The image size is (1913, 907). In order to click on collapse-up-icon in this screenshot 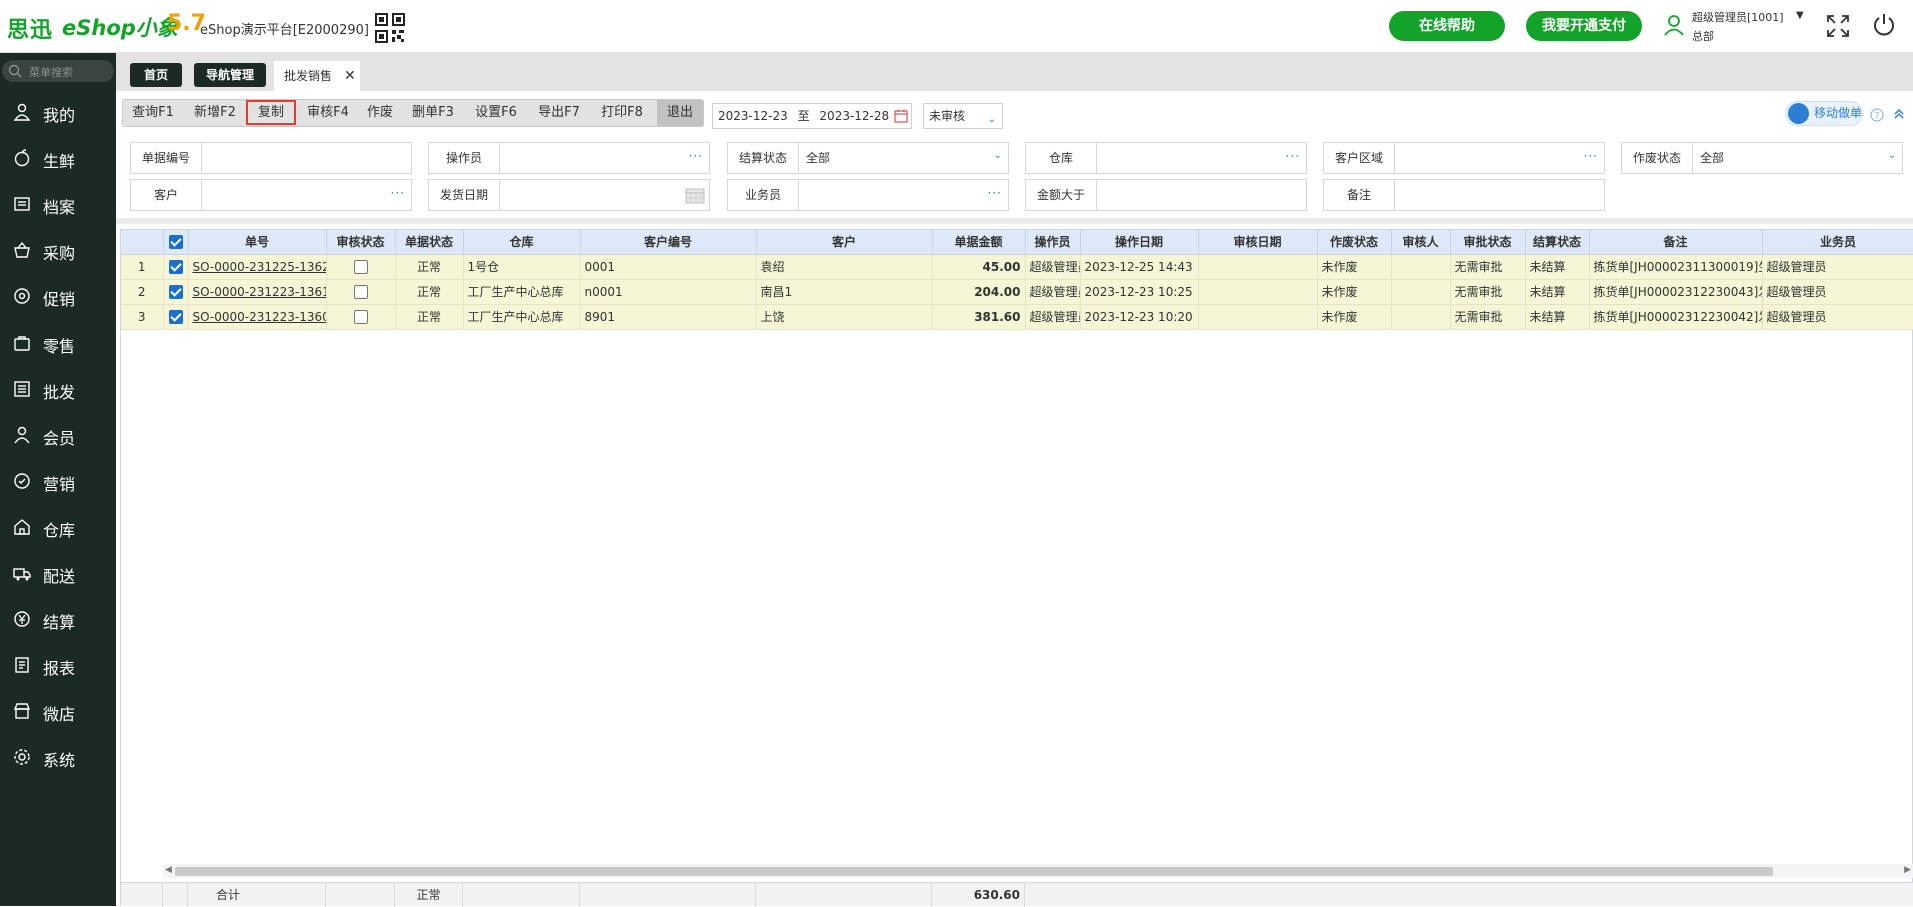, I will do `click(1899, 114)`.